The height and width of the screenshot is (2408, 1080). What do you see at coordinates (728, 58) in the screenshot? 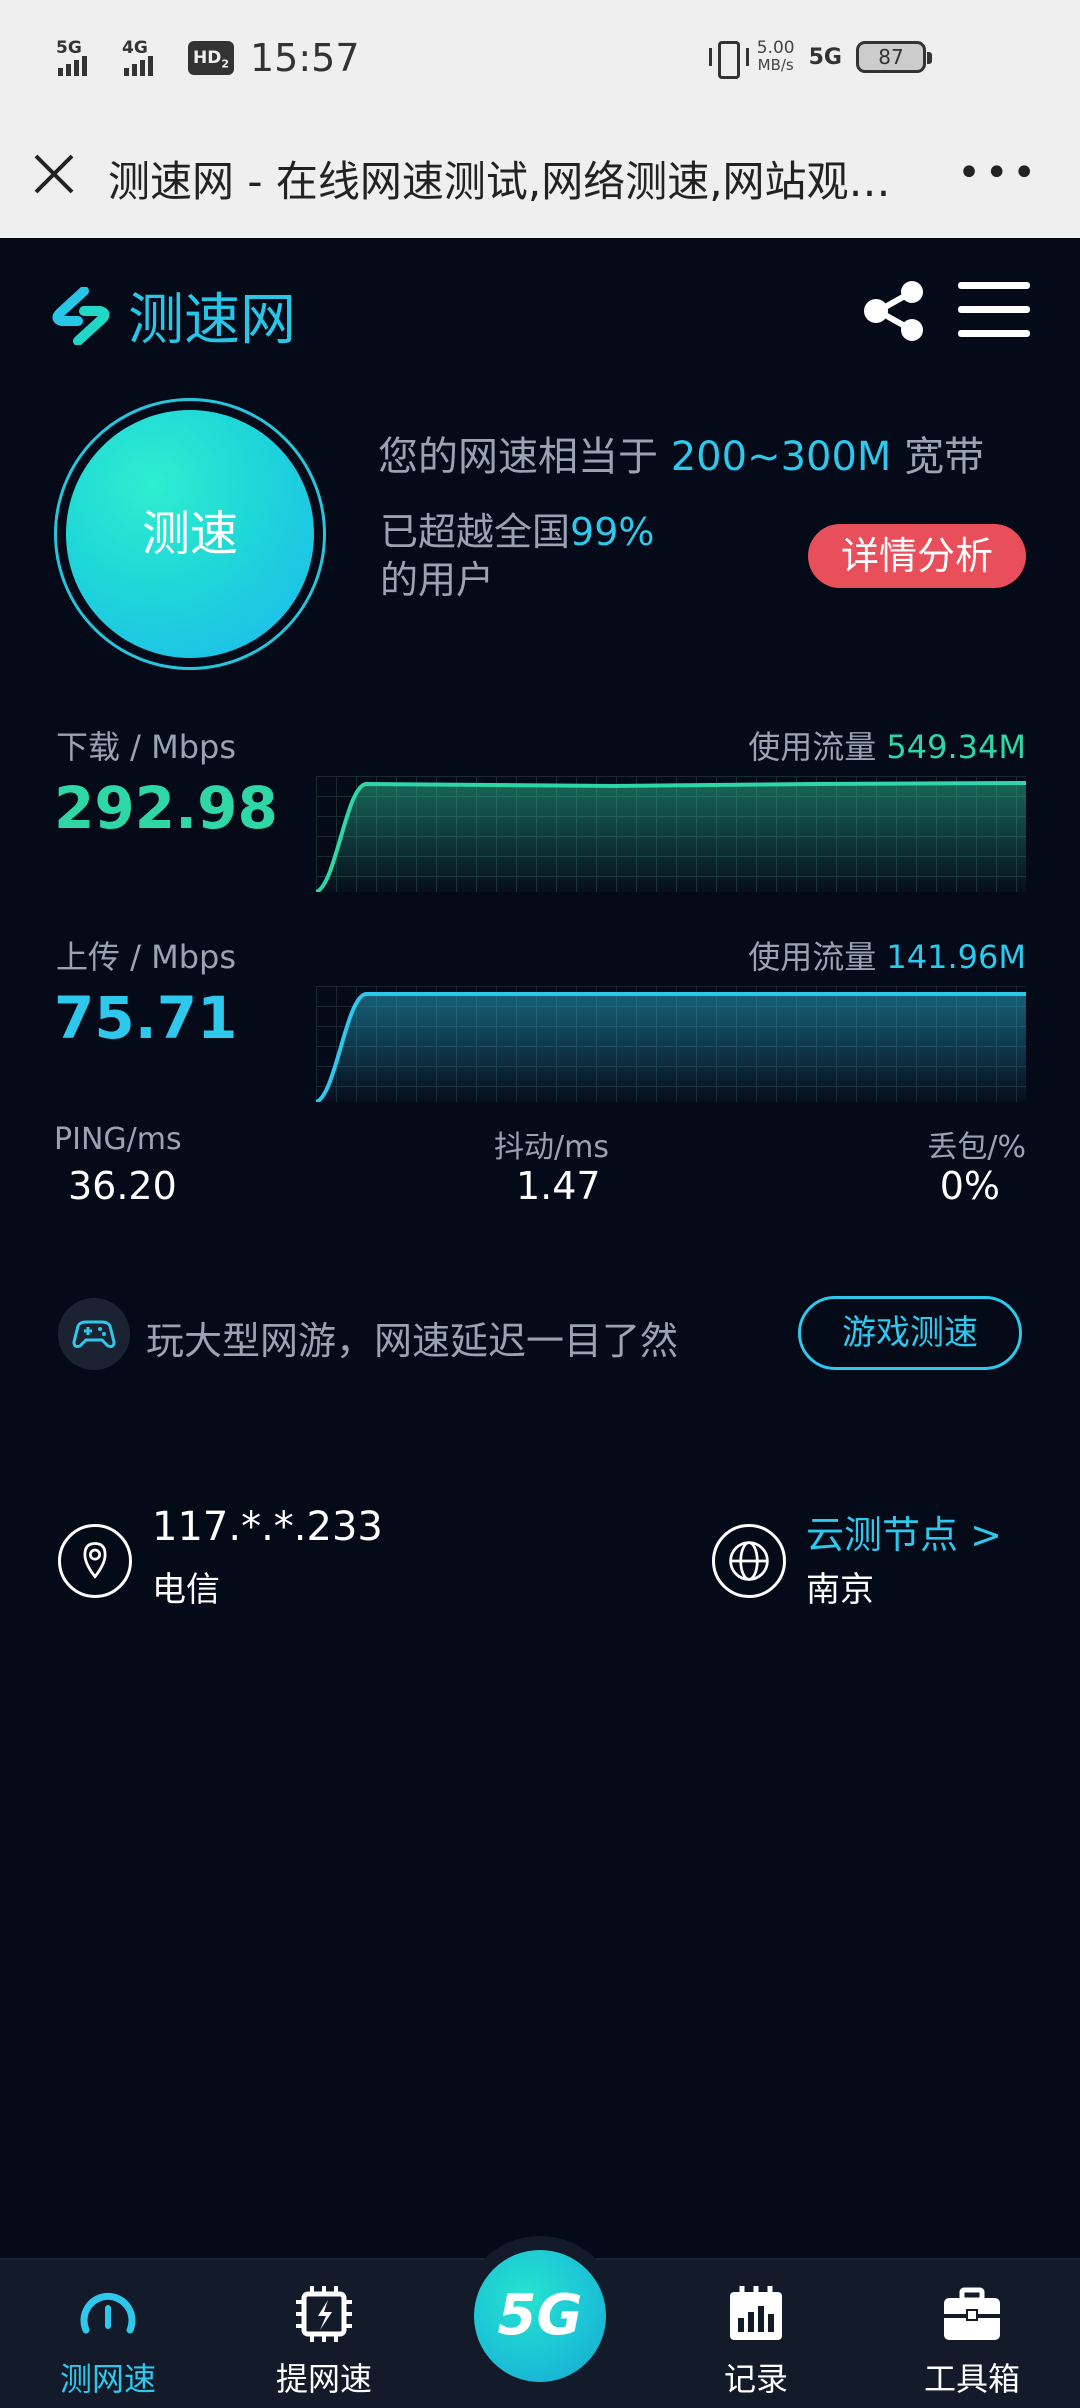
I see `vibrate-icon` at bounding box center [728, 58].